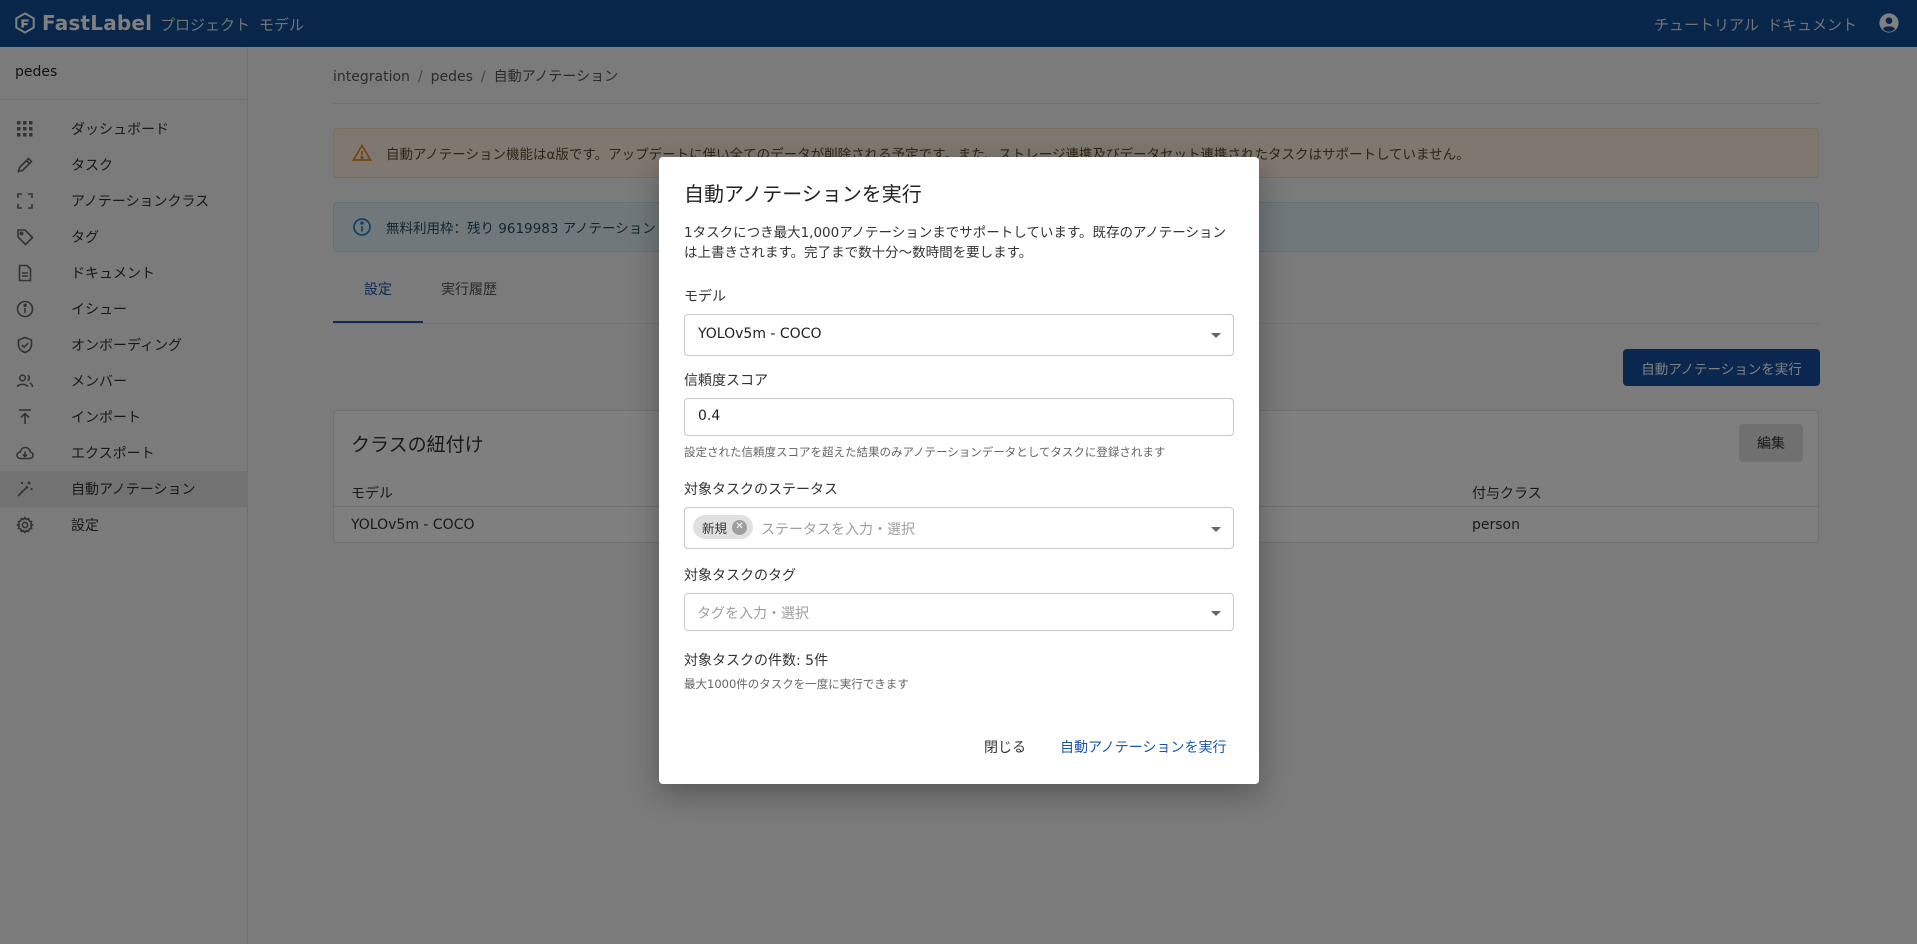  What do you see at coordinates (1005, 747) in the screenshot?
I see `close-button: 閉じる` at bounding box center [1005, 747].